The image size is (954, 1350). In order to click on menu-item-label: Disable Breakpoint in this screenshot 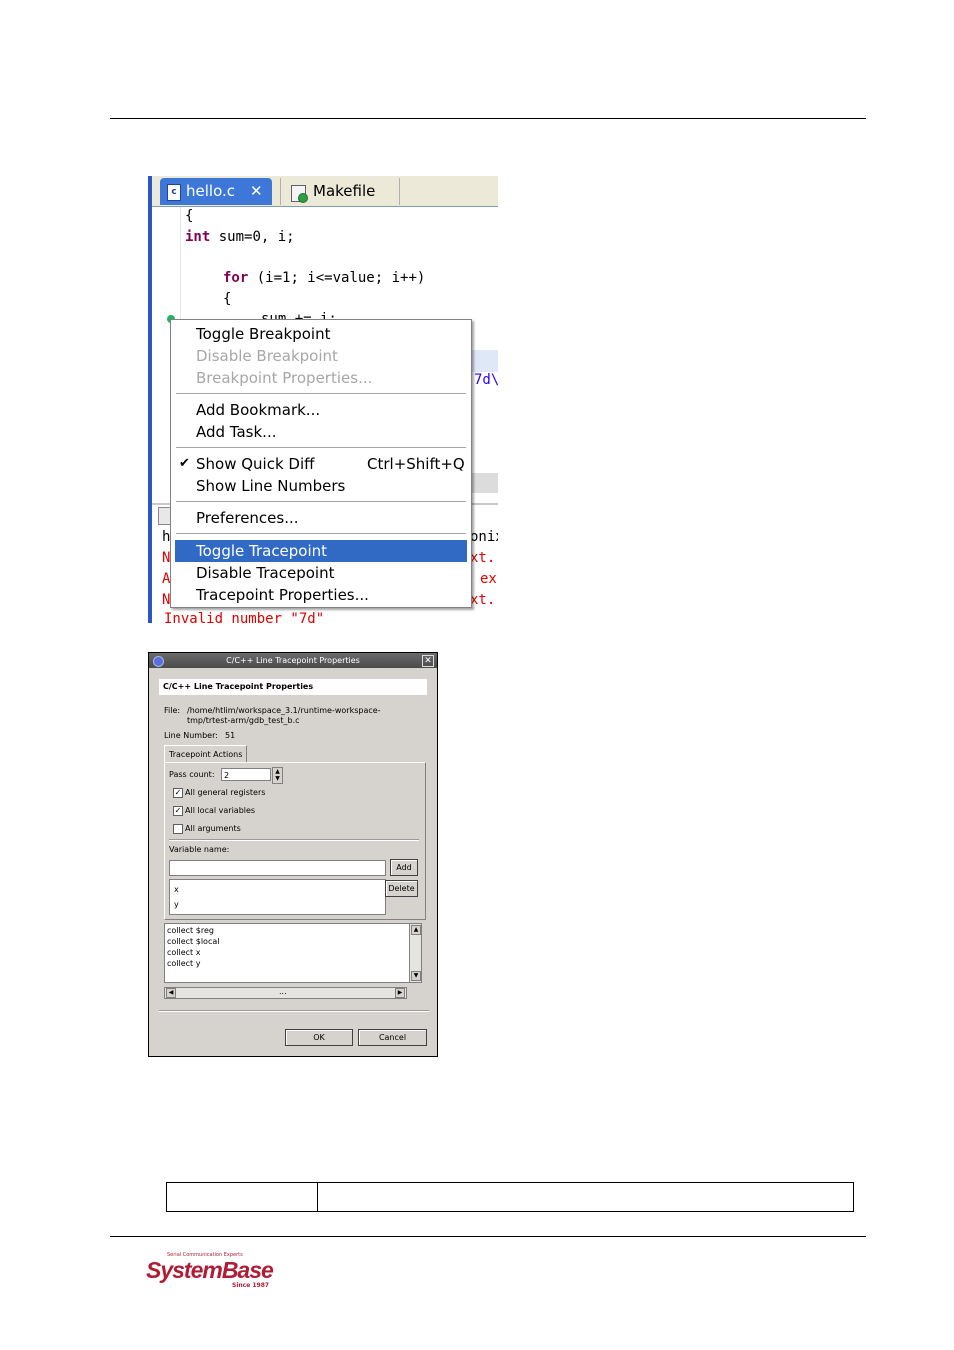, I will do `click(267, 356)`.